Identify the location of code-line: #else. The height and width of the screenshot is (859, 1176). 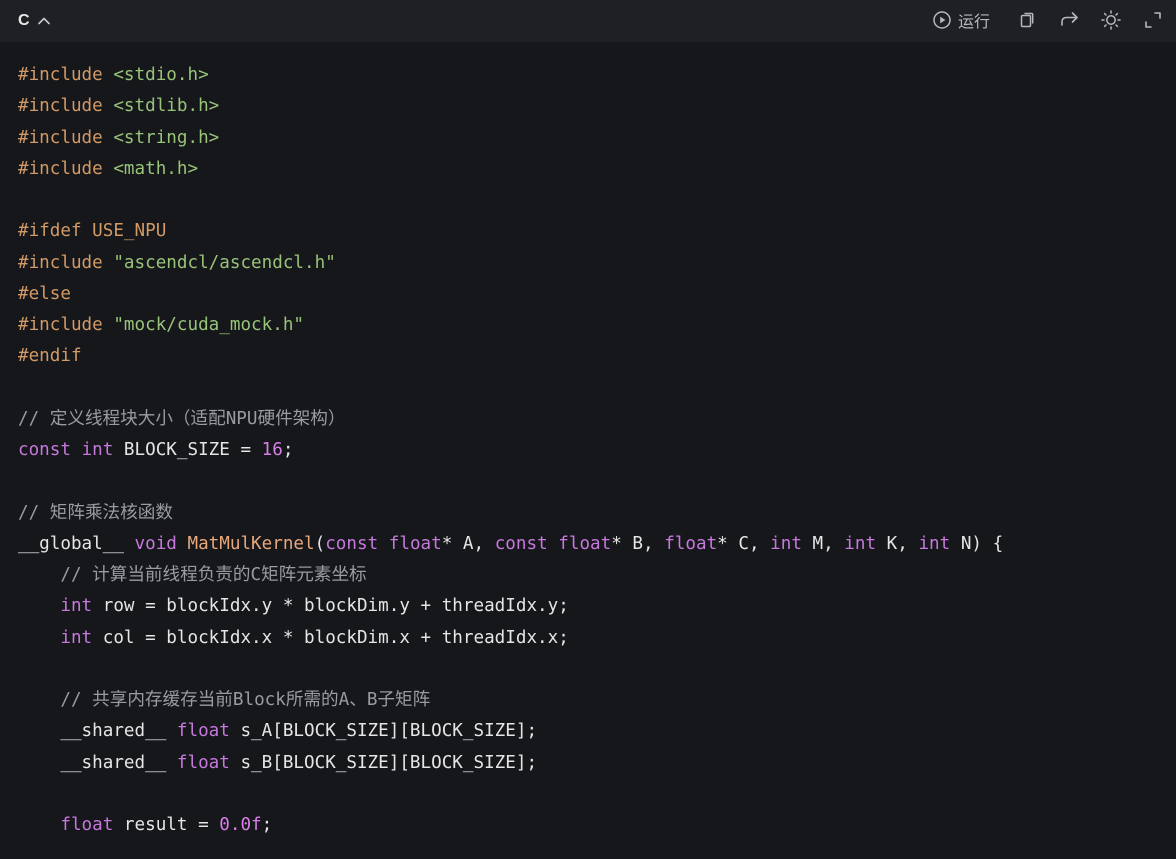
(597, 294).